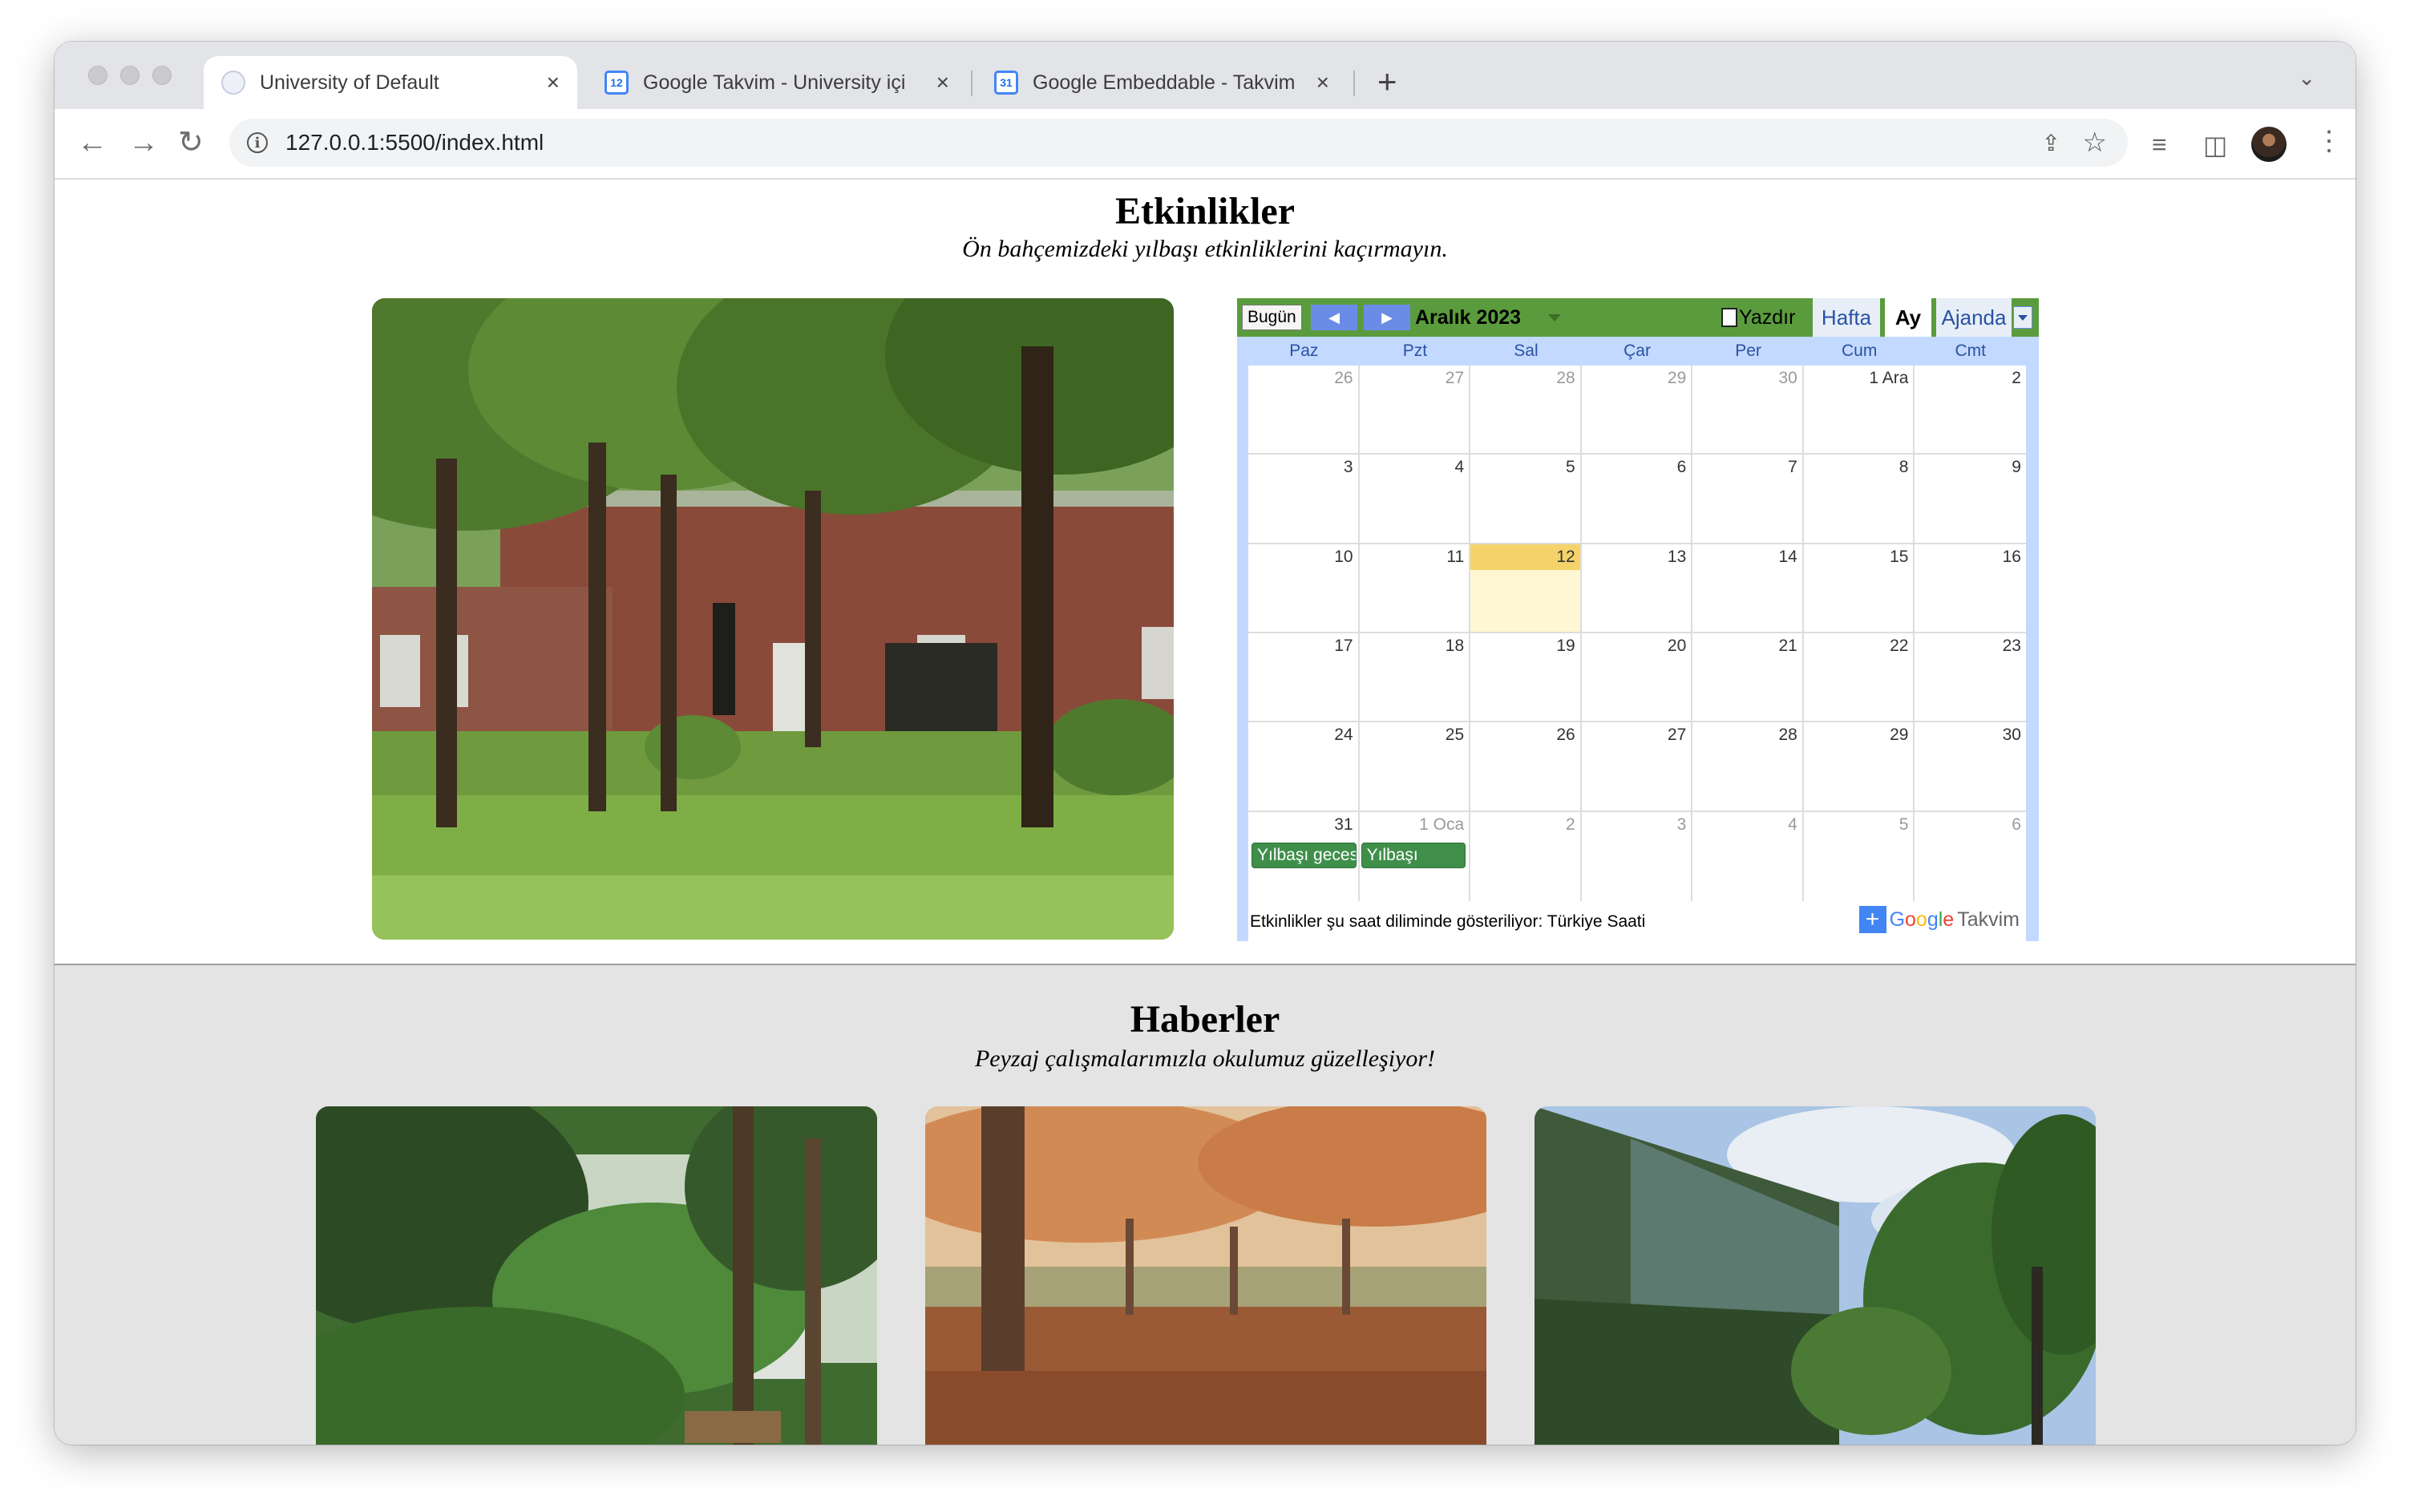 Image resolution: width=2410 pixels, height=1512 pixels. I want to click on tab-google-embeddable: 31 Google Embeddable - Takvim ×, so click(1162, 82).